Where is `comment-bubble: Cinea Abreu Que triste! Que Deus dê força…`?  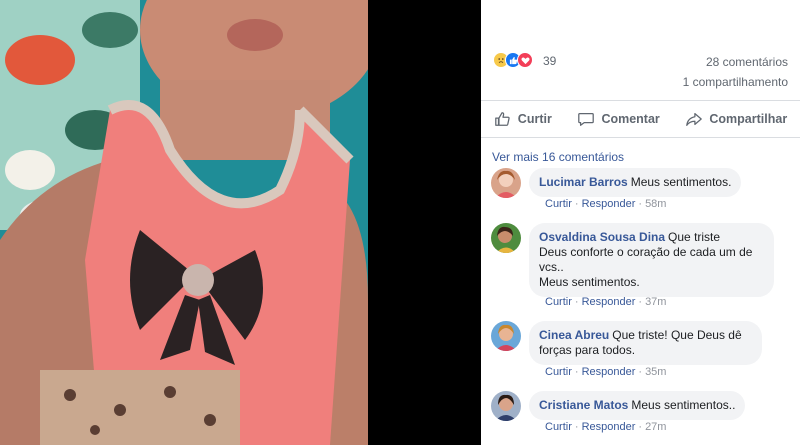
comment-bubble: Cinea Abreu Que triste! Que Deus dê força… is located at coordinates (645, 343).